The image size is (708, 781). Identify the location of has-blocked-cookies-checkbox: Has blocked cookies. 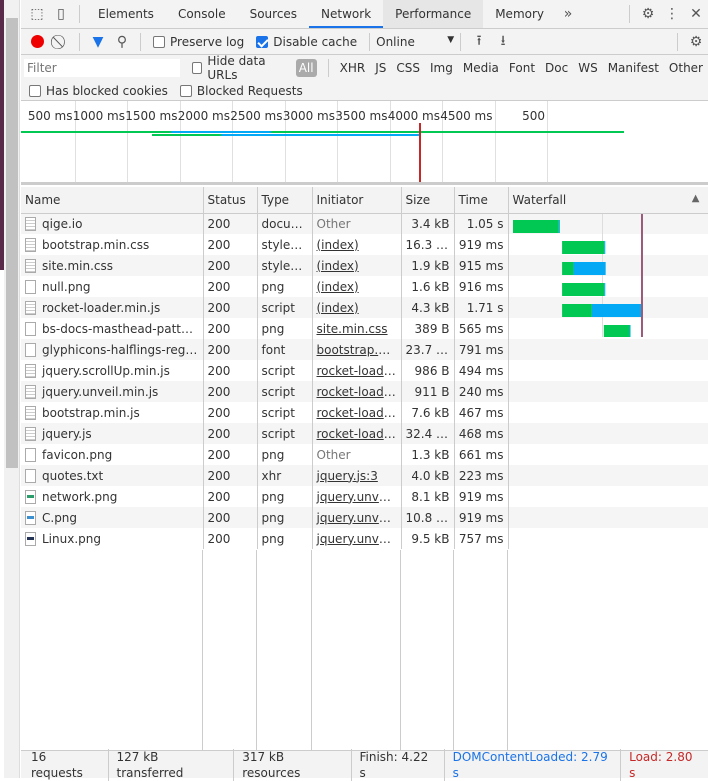
(98, 91).